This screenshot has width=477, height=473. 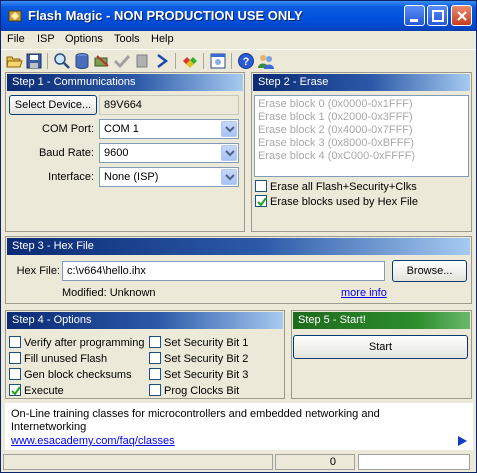 What do you see at coordinates (14, 61) in the screenshot?
I see `open-icon` at bounding box center [14, 61].